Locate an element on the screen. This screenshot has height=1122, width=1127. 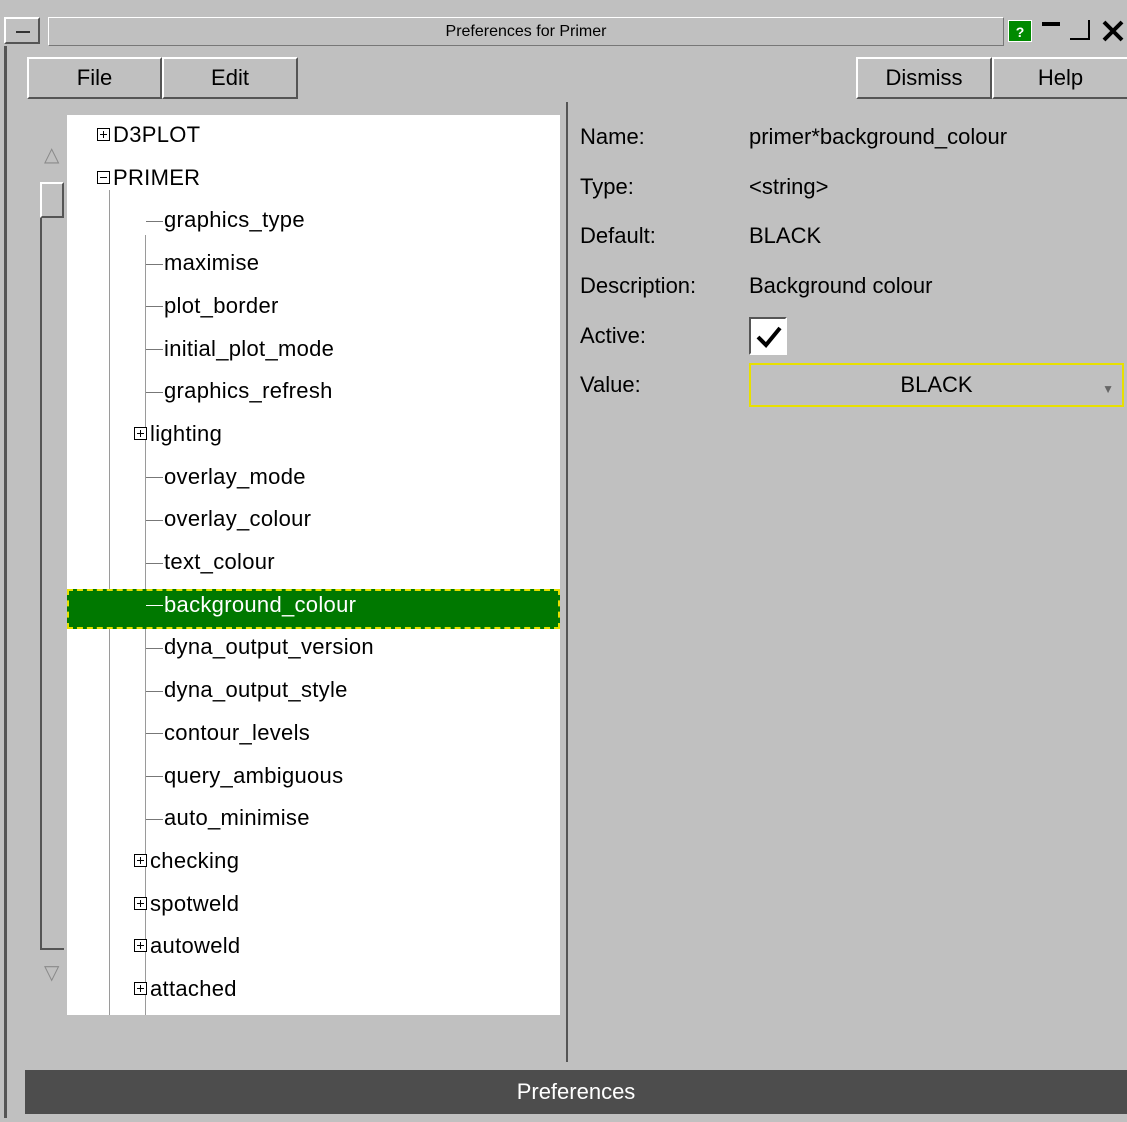
tree-leaf-overlay-mode: overlay_mode is located at coordinates (226, 477).